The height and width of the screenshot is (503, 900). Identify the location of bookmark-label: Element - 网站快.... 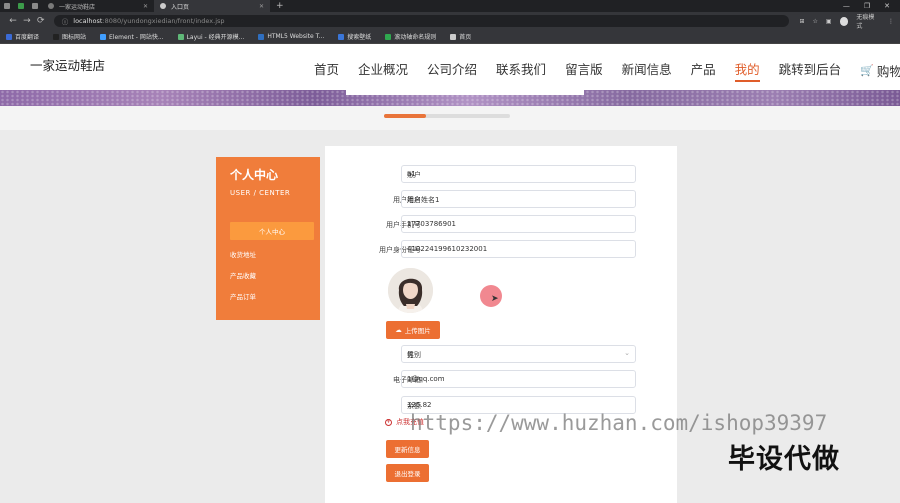
(136, 37).